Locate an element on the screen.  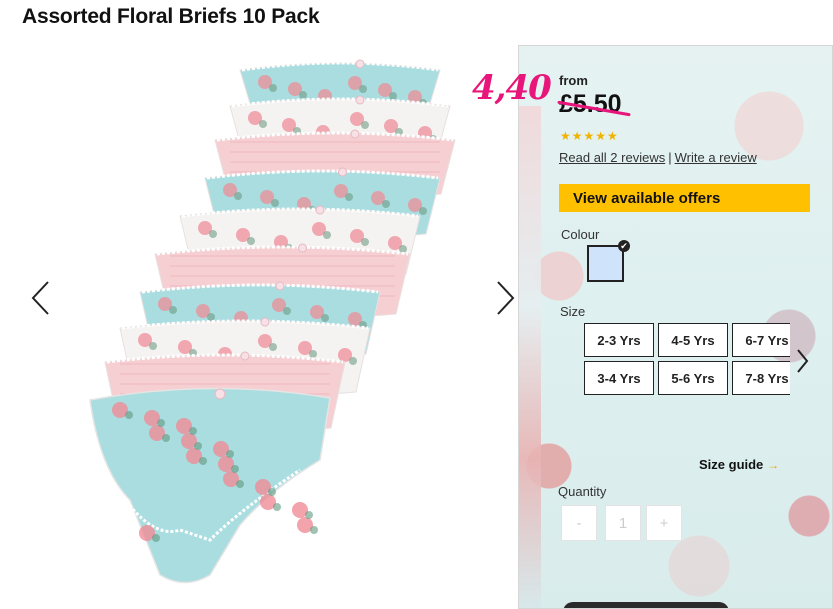
background-image-strip is located at coordinates (530, 357).